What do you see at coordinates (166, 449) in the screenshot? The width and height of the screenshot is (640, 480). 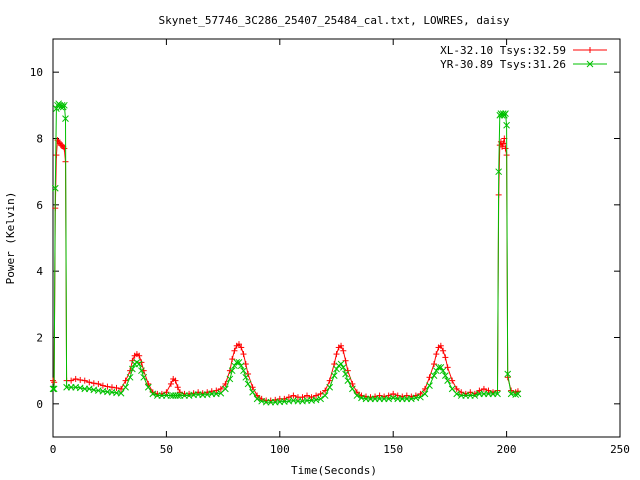 I see `x-tick-label: 50` at bounding box center [166, 449].